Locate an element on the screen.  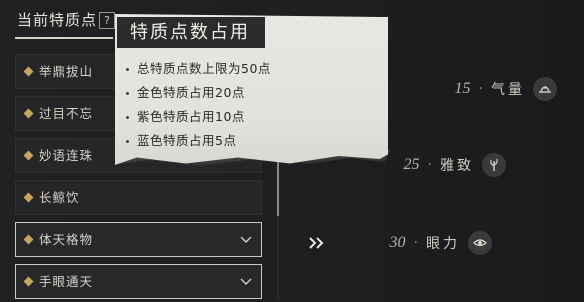
attribute-name: 眼力 is located at coordinates (443, 244).